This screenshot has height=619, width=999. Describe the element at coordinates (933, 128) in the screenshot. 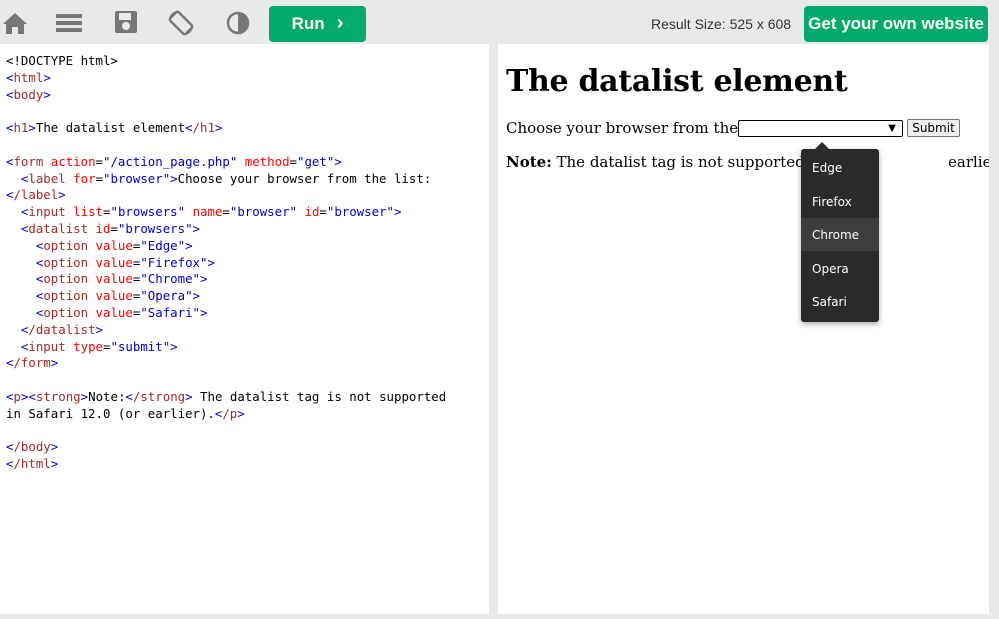

I see `submit-button: Submit` at that location.